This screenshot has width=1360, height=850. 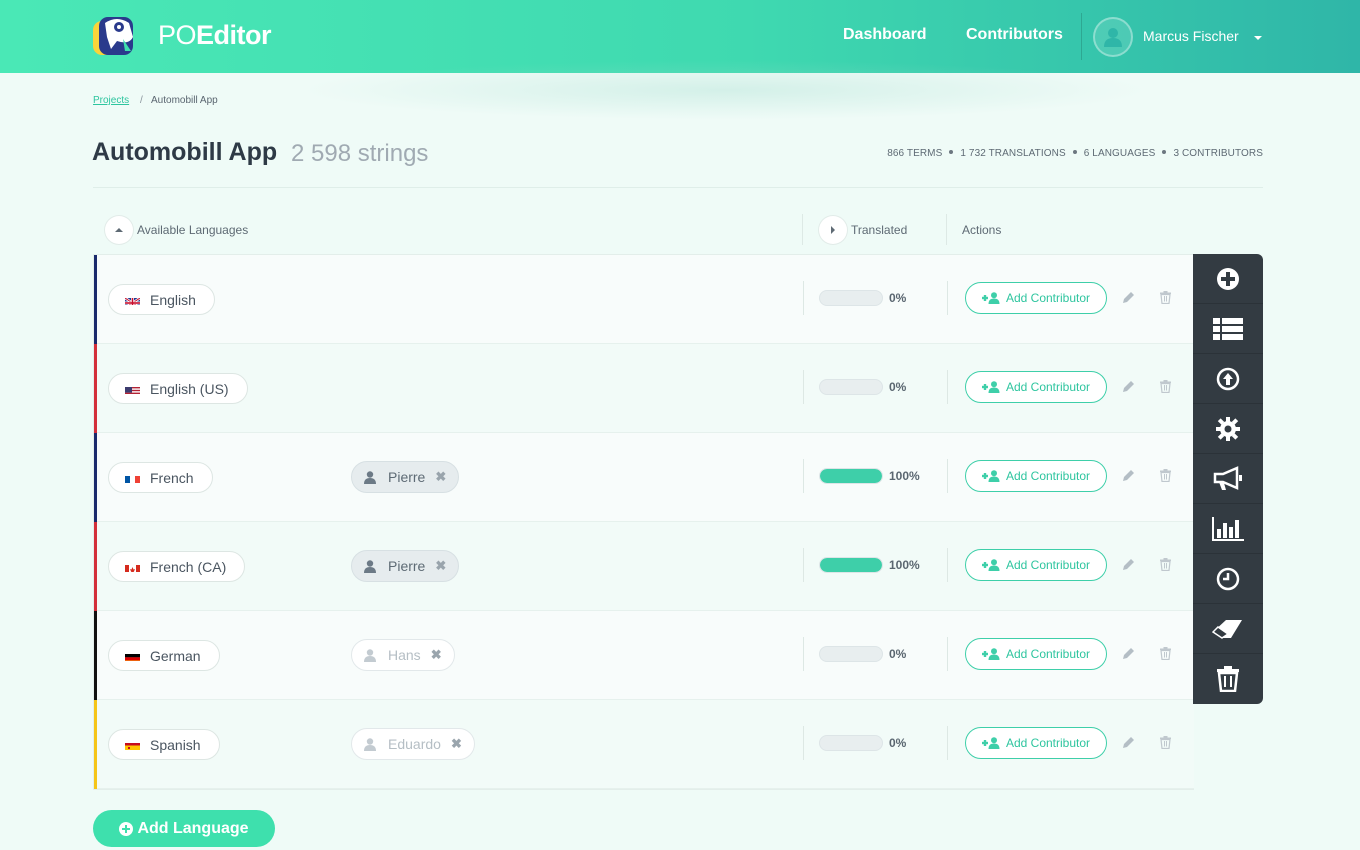 I want to click on clock-icon, so click(x=1228, y=578).